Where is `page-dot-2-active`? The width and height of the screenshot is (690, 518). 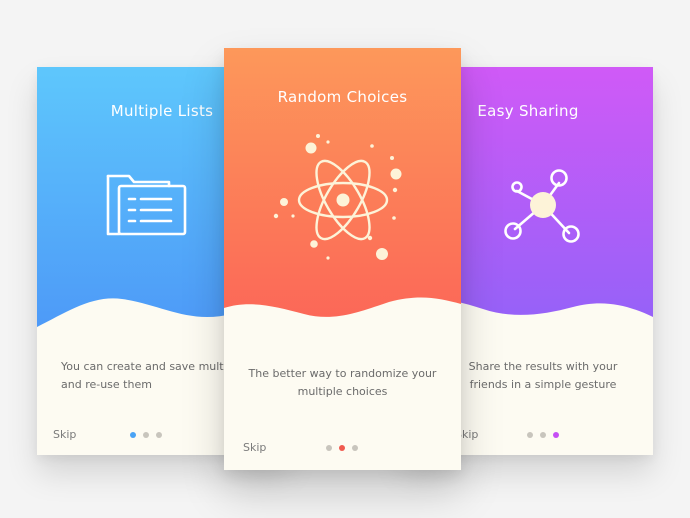
page-dot-2-active is located at coordinates (342, 448).